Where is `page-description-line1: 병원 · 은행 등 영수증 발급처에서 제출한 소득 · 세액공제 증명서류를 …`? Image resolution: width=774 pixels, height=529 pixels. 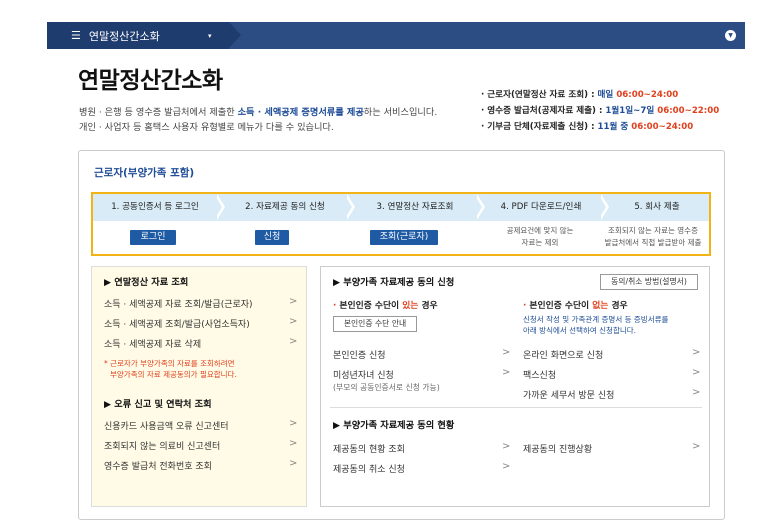
page-description-line1: 병원 · 은행 등 영수증 발급처에서 제출한 소득 · 세액공제 증명서류를 … is located at coordinates (258, 112).